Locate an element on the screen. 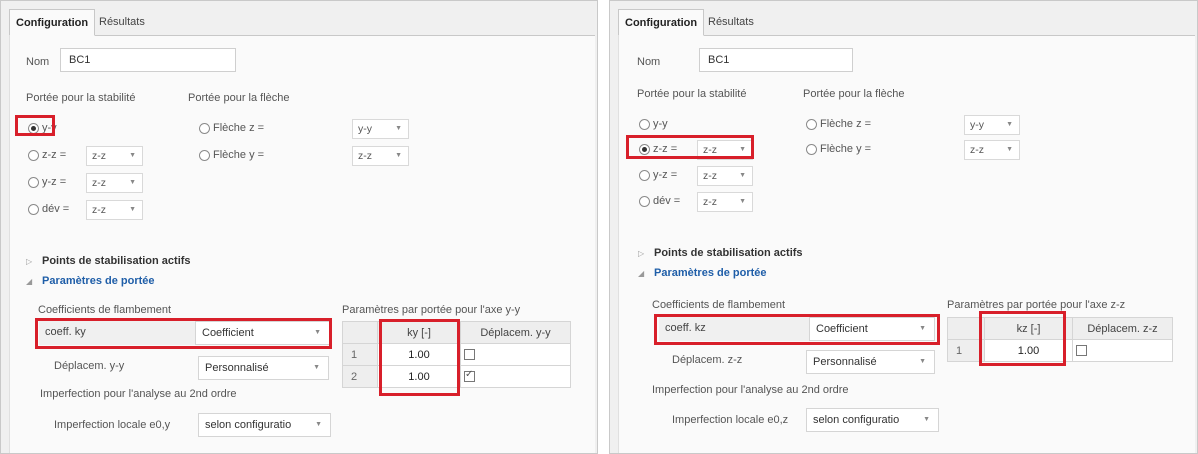 This screenshot has height=454, width=1198. expander-label: Paramètres de portée is located at coordinates (98, 281).